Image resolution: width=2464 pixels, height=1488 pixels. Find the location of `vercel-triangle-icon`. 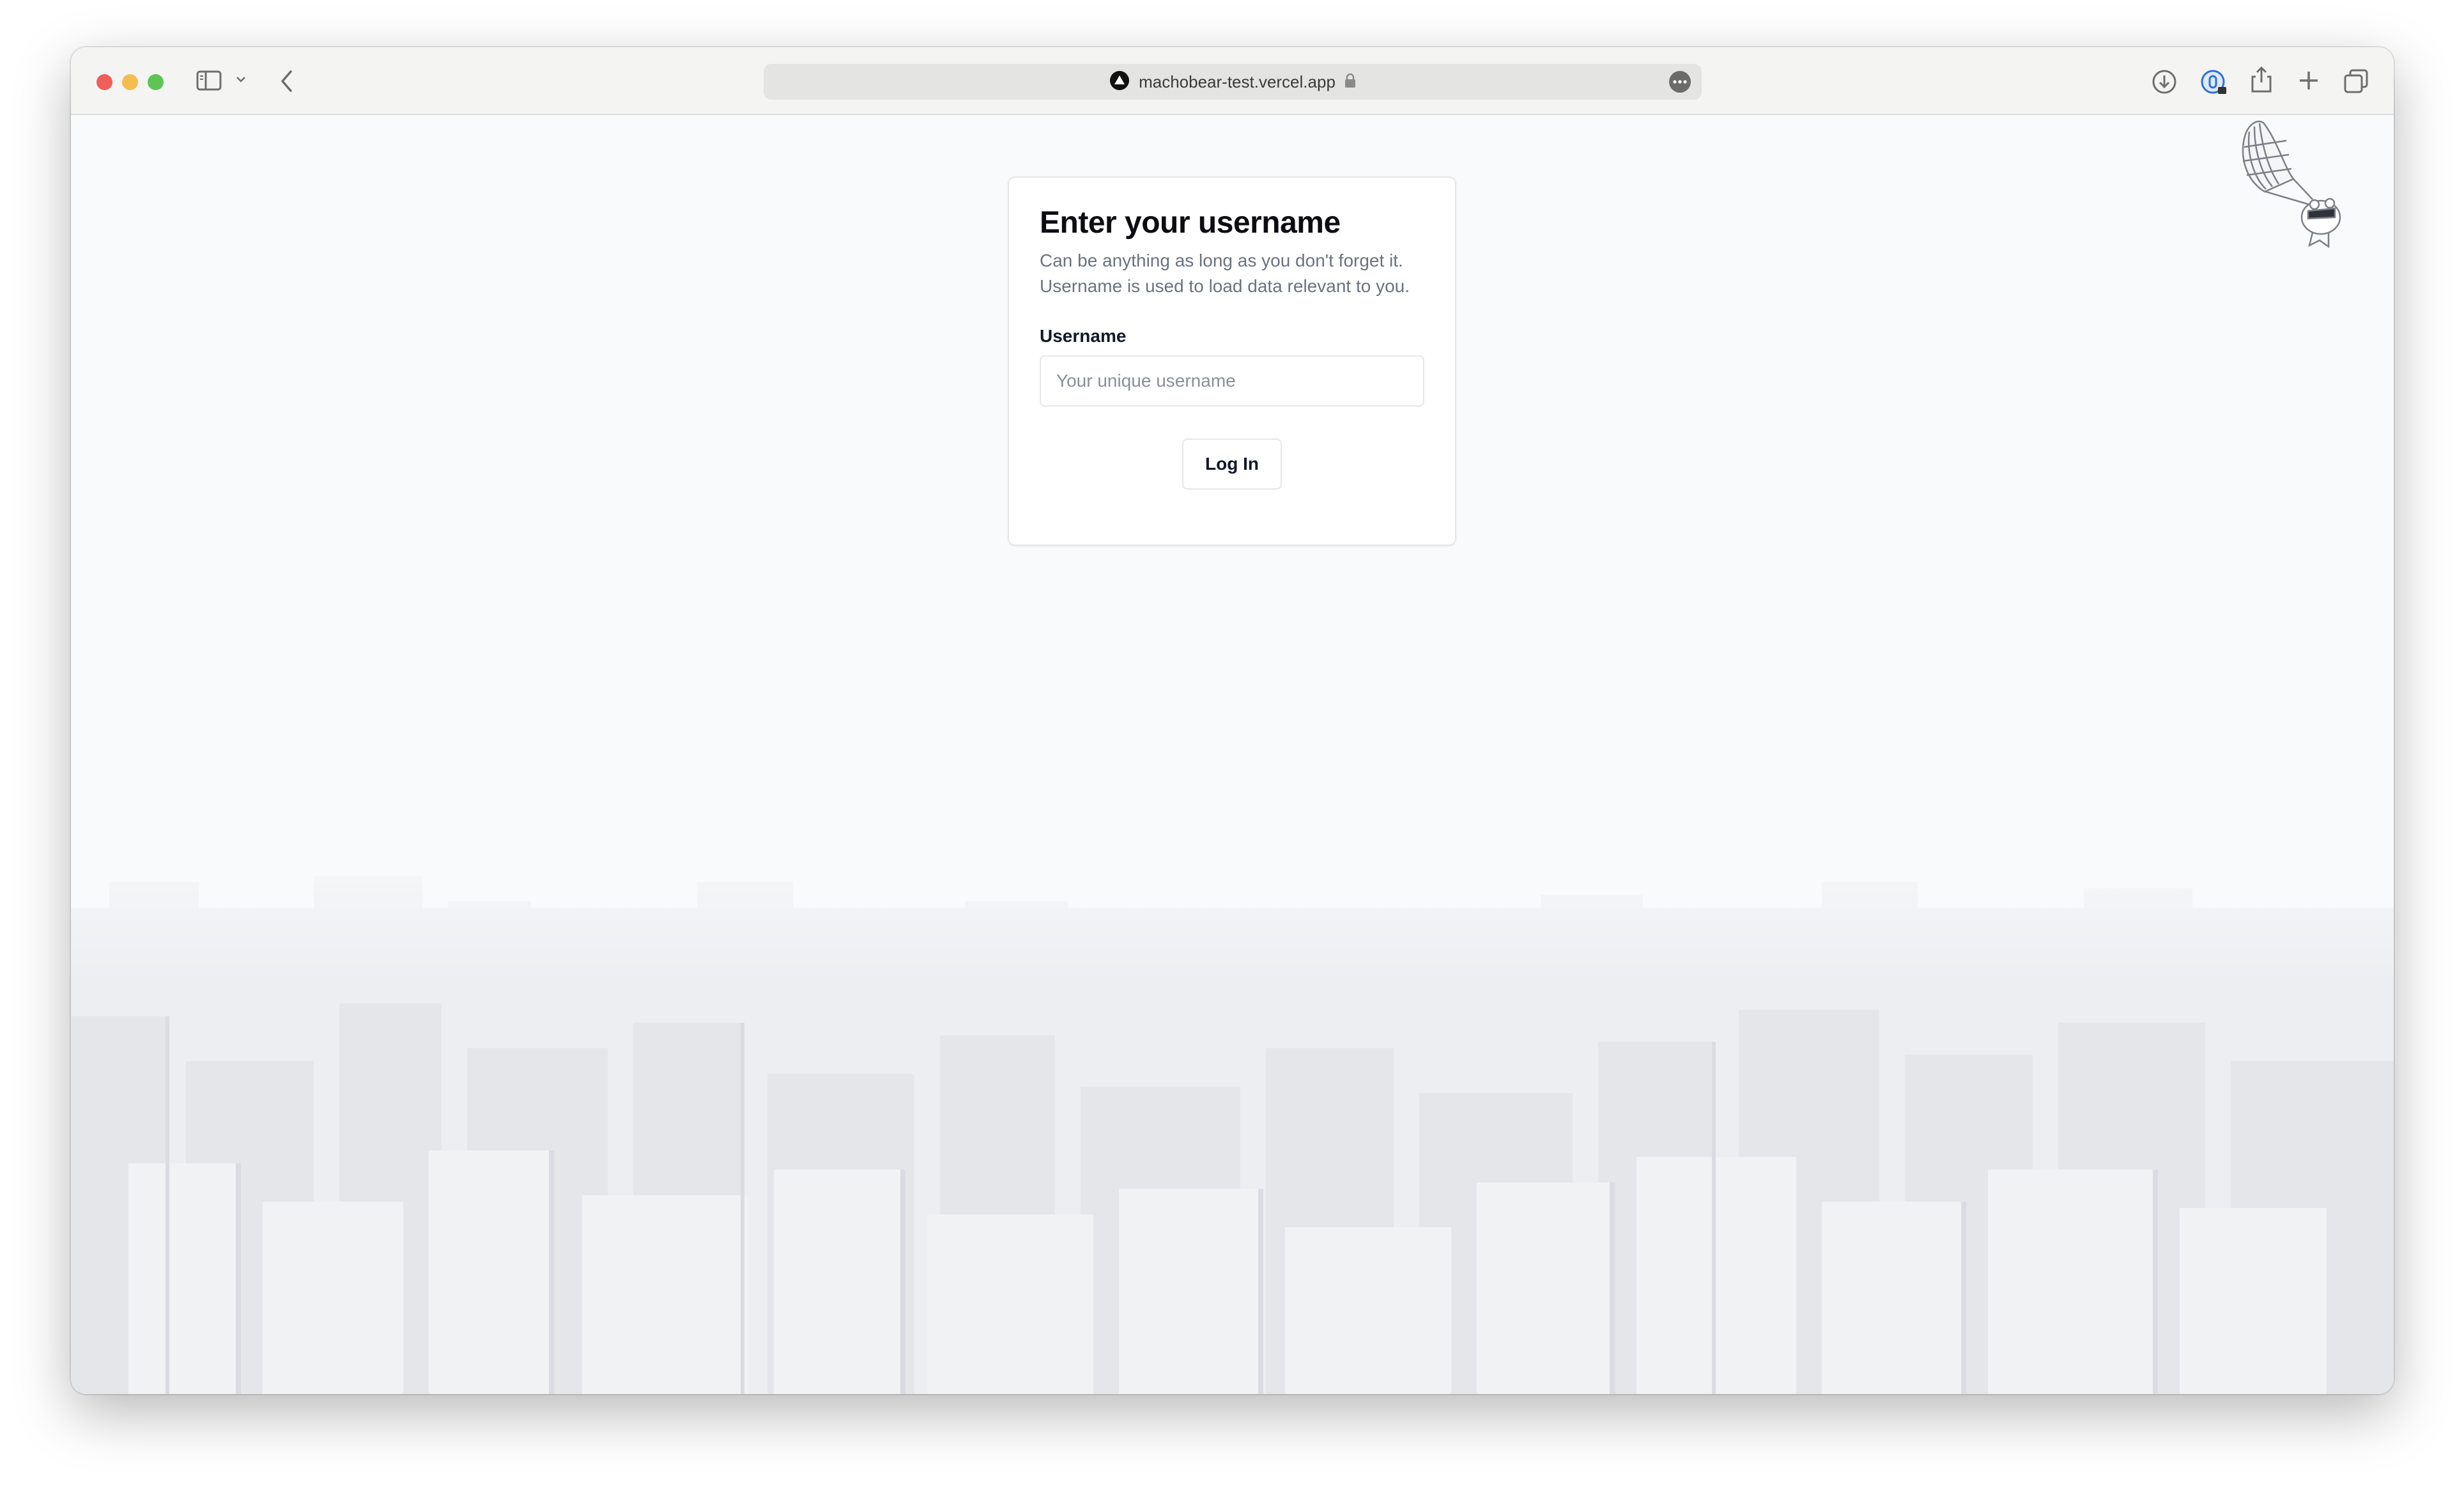

vercel-triangle-icon is located at coordinates (1119, 82).